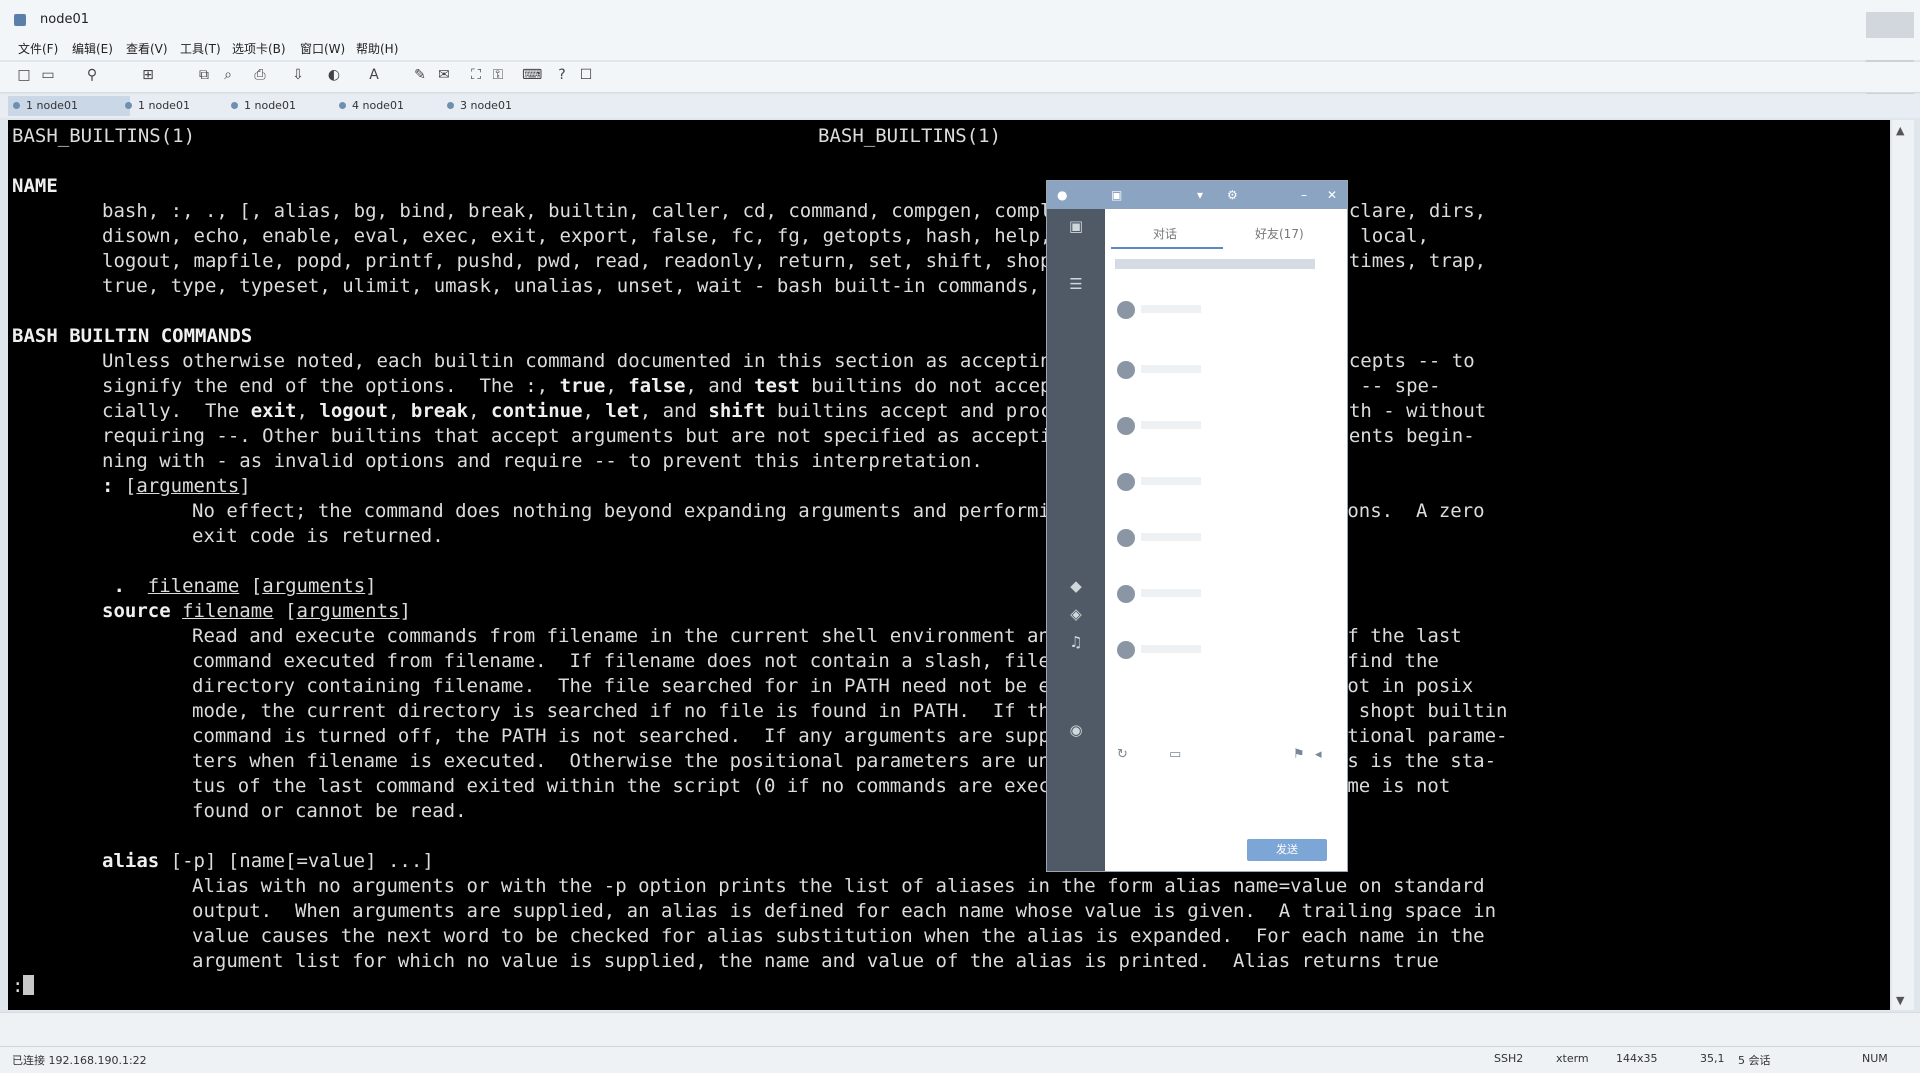  I want to click on scroll-down-icon: ▼, so click(1900, 1000).